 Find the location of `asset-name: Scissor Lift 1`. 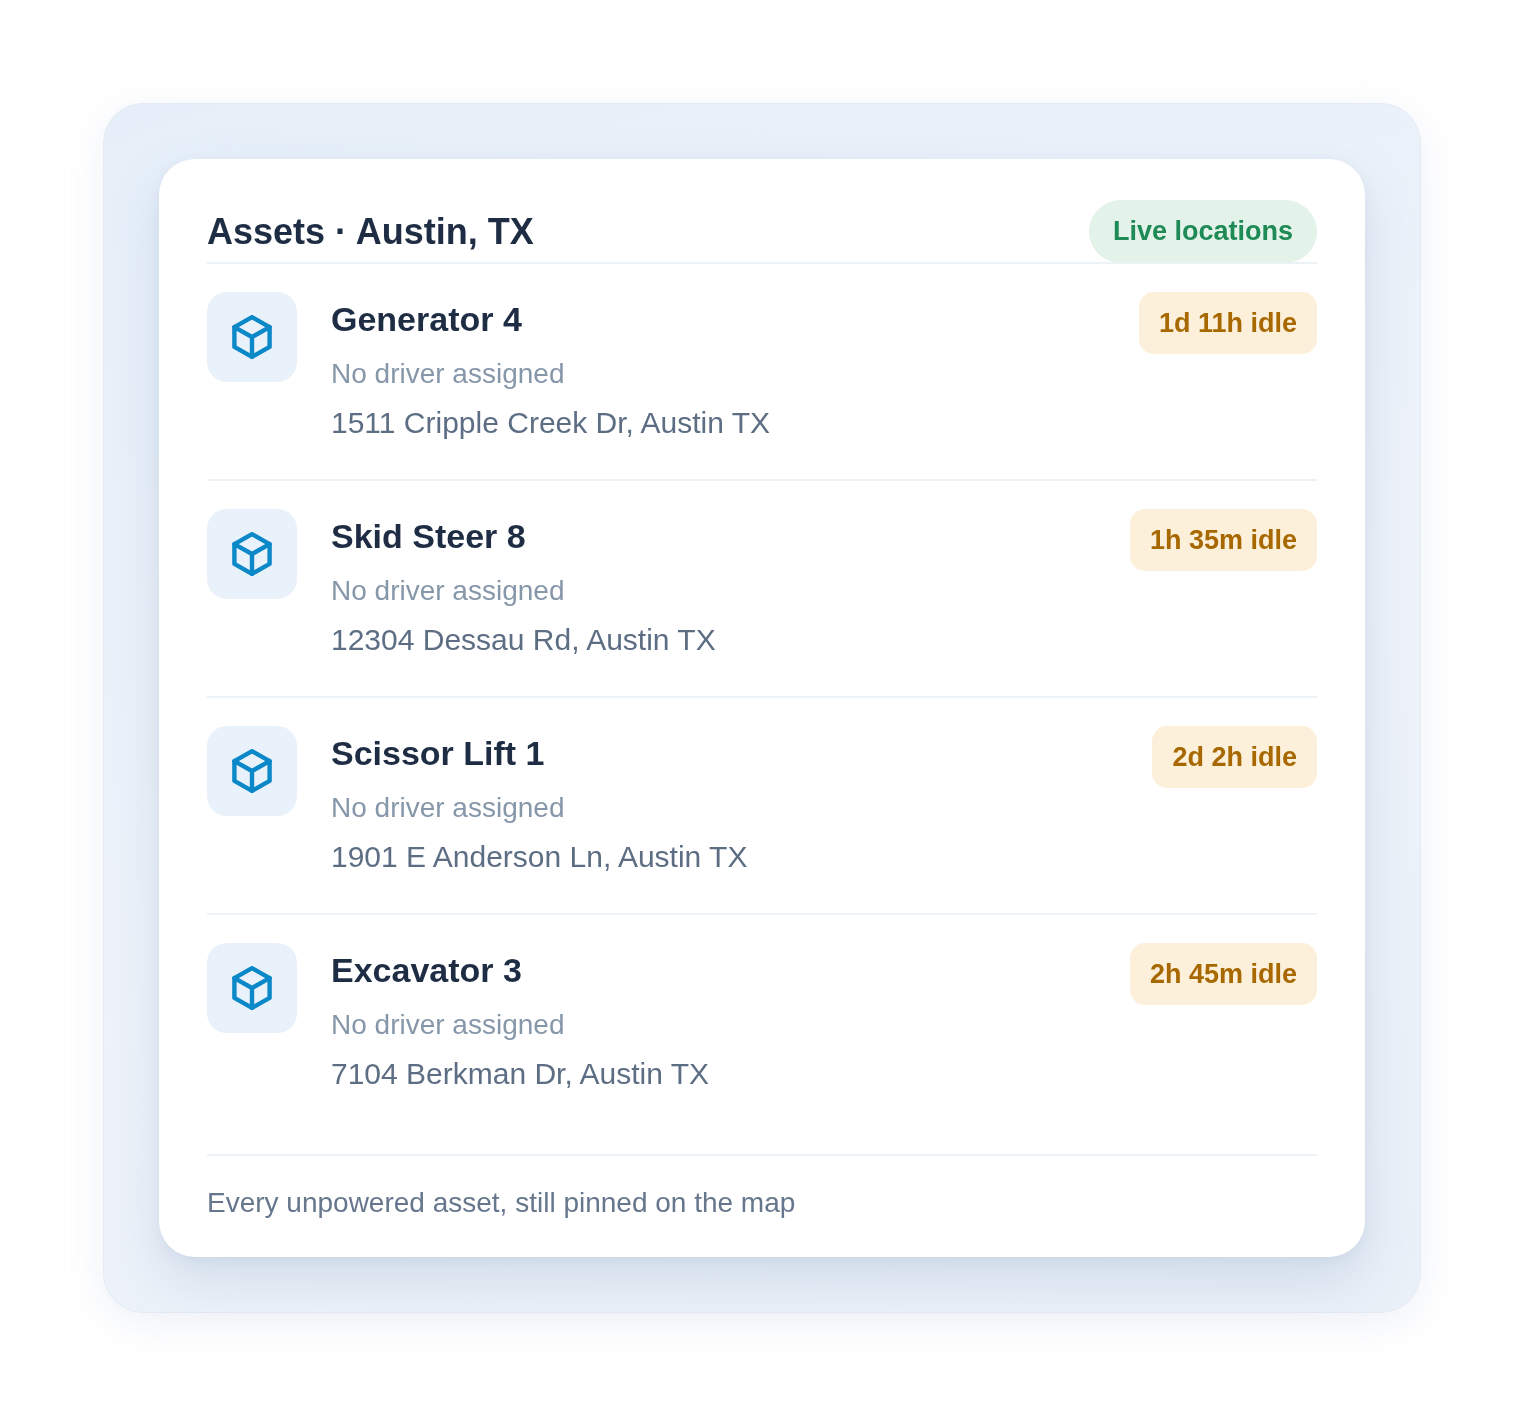

asset-name: Scissor Lift 1 is located at coordinates (438, 753).